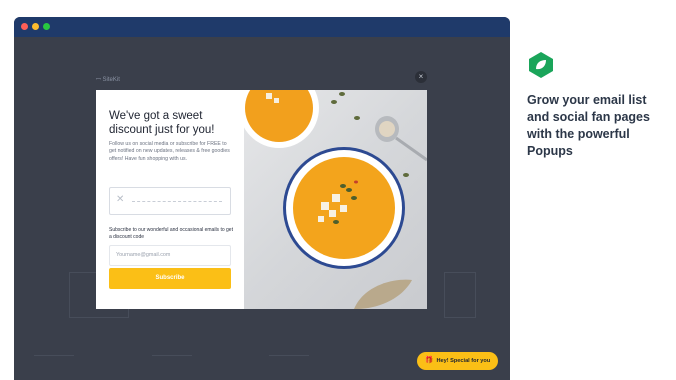  I want to click on popup-close-icon: ×, so click(421, 77).